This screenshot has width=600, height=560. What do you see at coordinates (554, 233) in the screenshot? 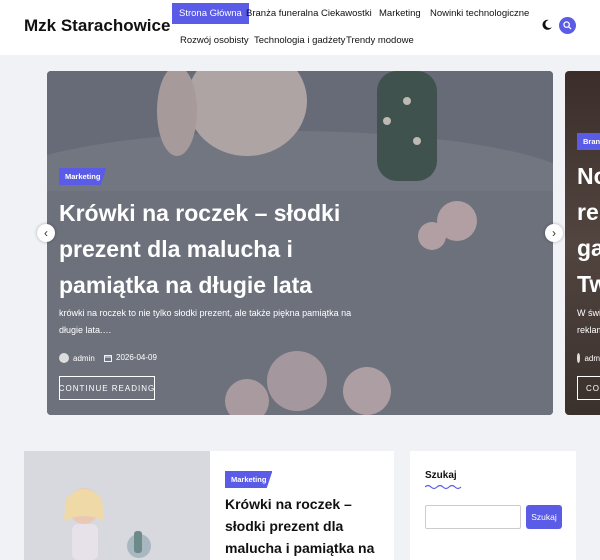
I see `chevron-right-icon: ›` at bounding box center [554, 233].